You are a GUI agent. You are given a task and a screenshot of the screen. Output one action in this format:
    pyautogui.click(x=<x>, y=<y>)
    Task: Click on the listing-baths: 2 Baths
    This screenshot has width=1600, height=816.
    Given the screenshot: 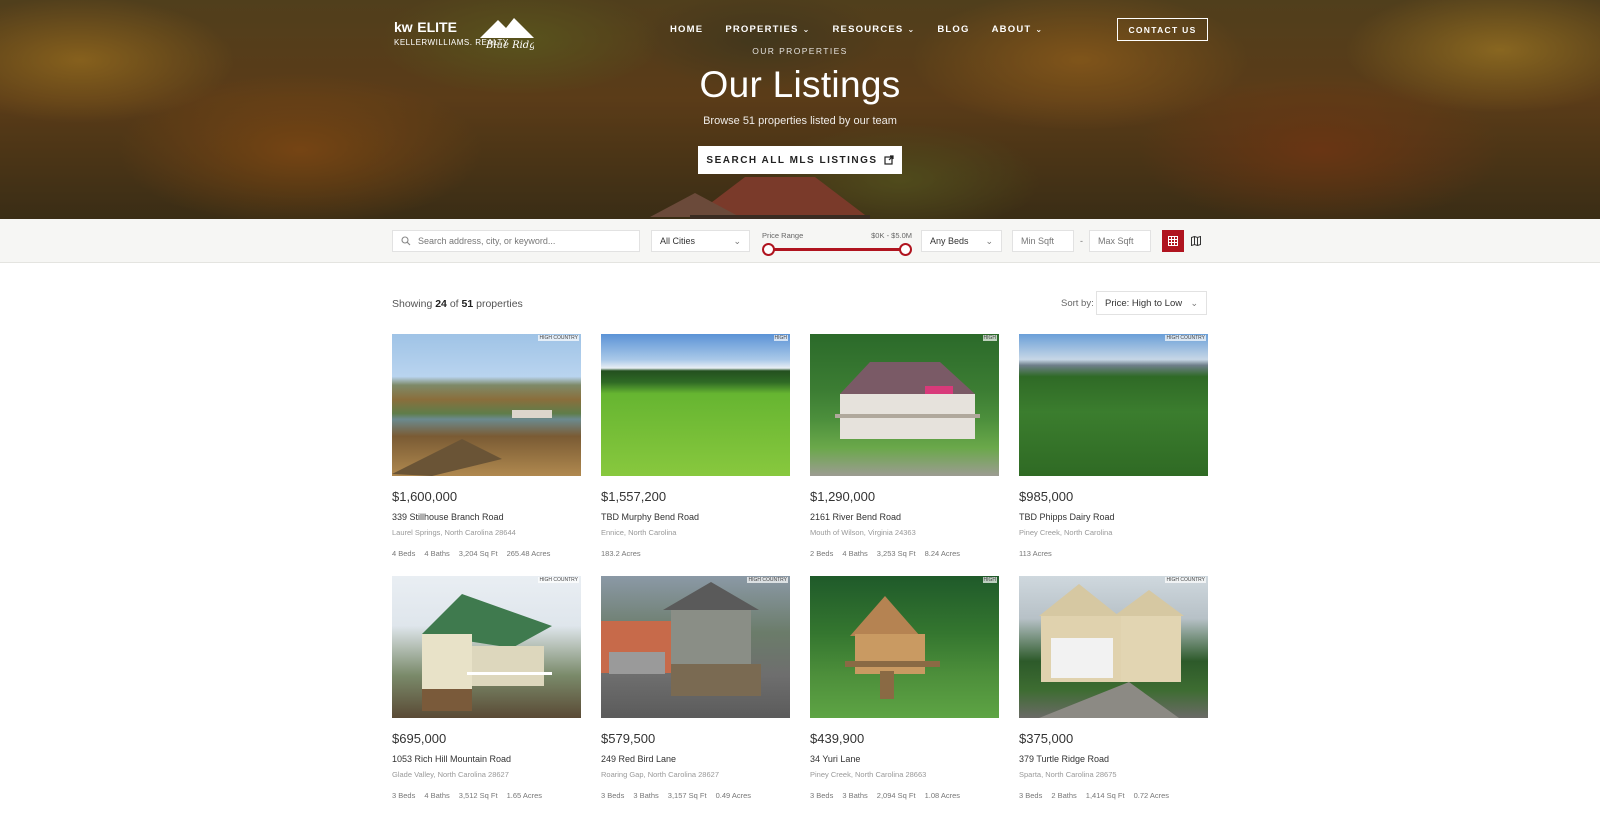 What is the action you would take?
    pyautogui.click(x=1064, y=795)
    